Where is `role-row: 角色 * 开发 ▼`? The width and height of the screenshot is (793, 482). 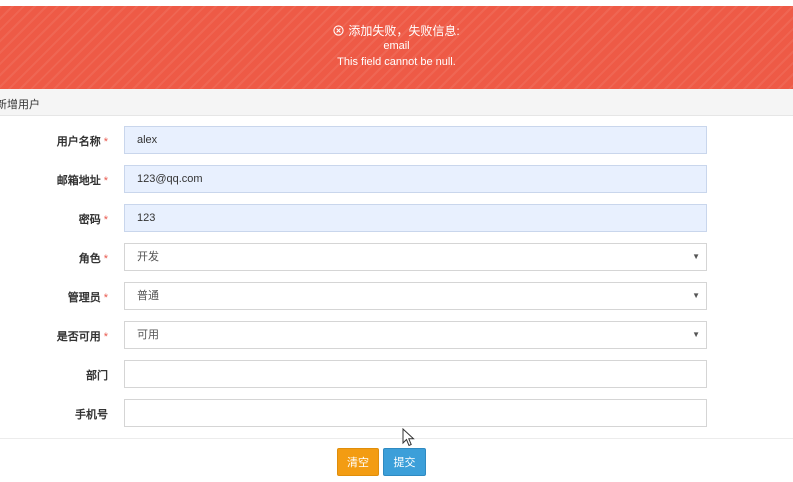 role-row: 角色 * 开发 ▼ is located at coordinates (396, 257).